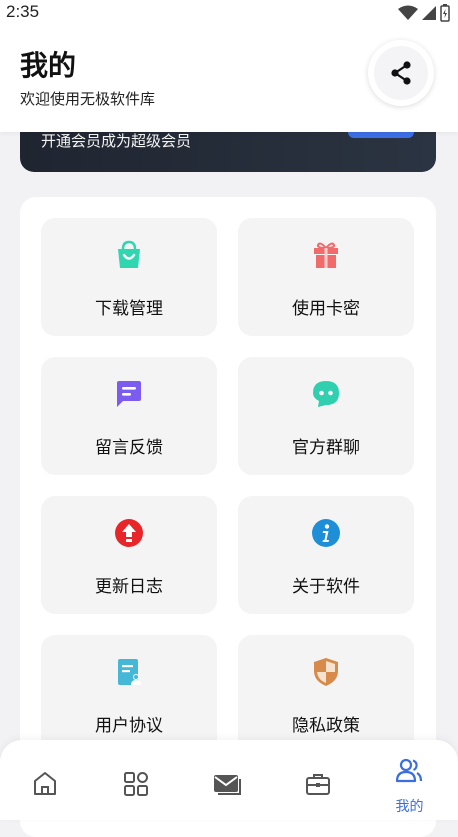  I want to click on nav-toolbox, so click(318, 780).